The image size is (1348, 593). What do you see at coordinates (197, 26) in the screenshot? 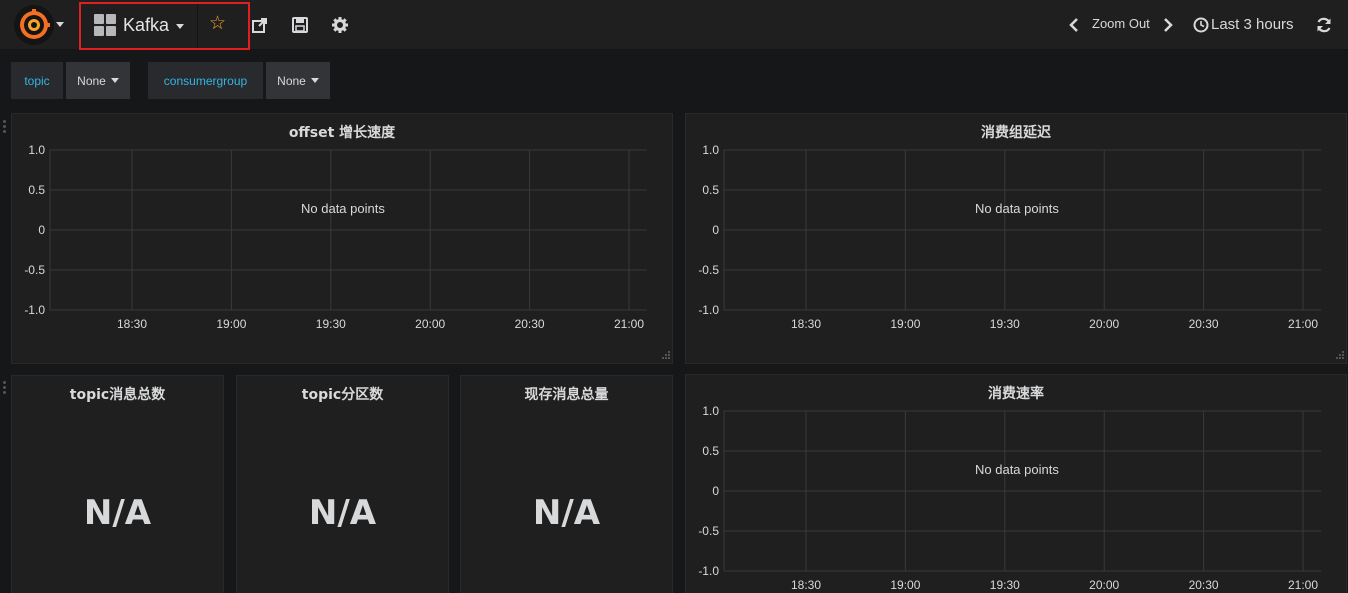
I see `title-divider` at bounding box center [197, 26].